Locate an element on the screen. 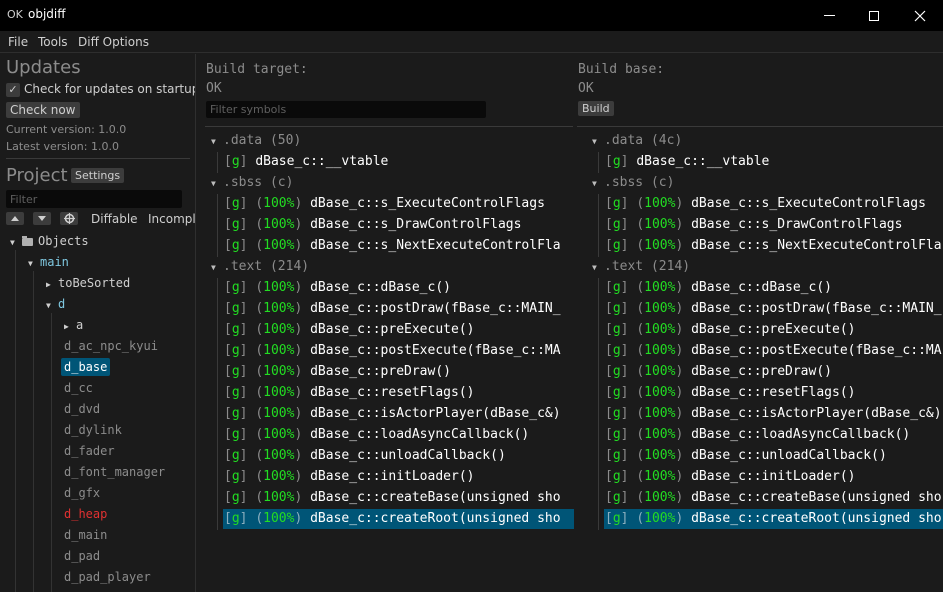  tree-node-d: ▼ d is located at coordinates (55, 304).